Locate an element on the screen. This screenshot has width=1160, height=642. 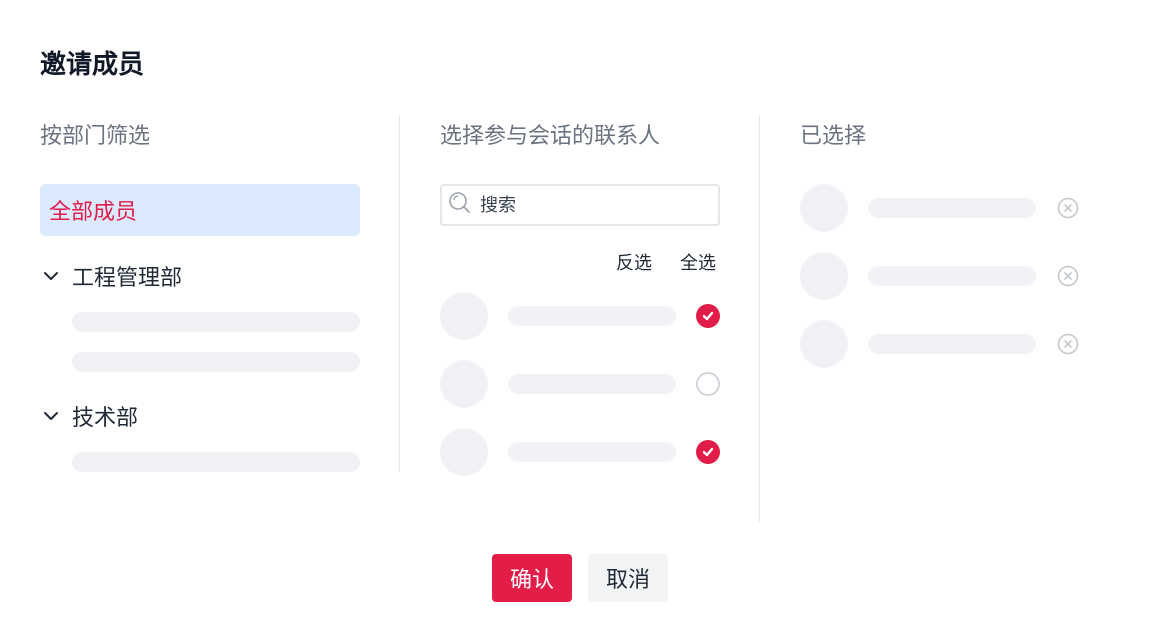
department-all-members-label: 全部成员 is located at coordinates (93, 212).